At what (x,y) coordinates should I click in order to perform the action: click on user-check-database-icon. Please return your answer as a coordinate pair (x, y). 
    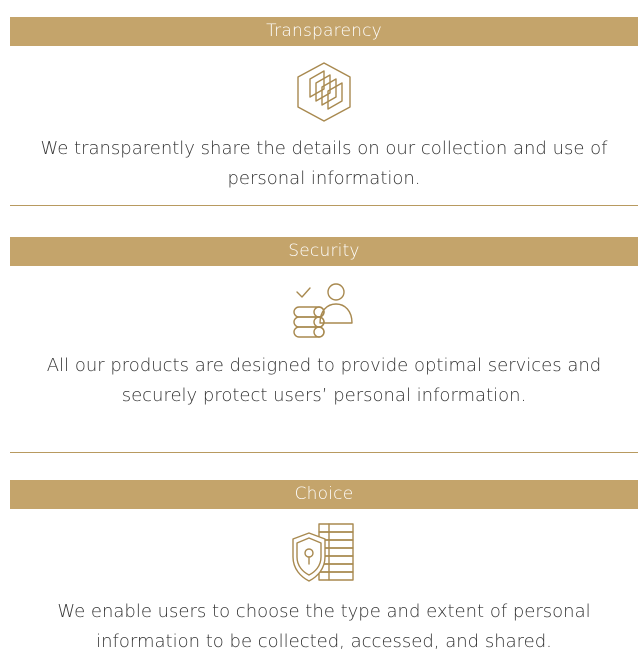
    Looking at the image, I should click on (323, 310).